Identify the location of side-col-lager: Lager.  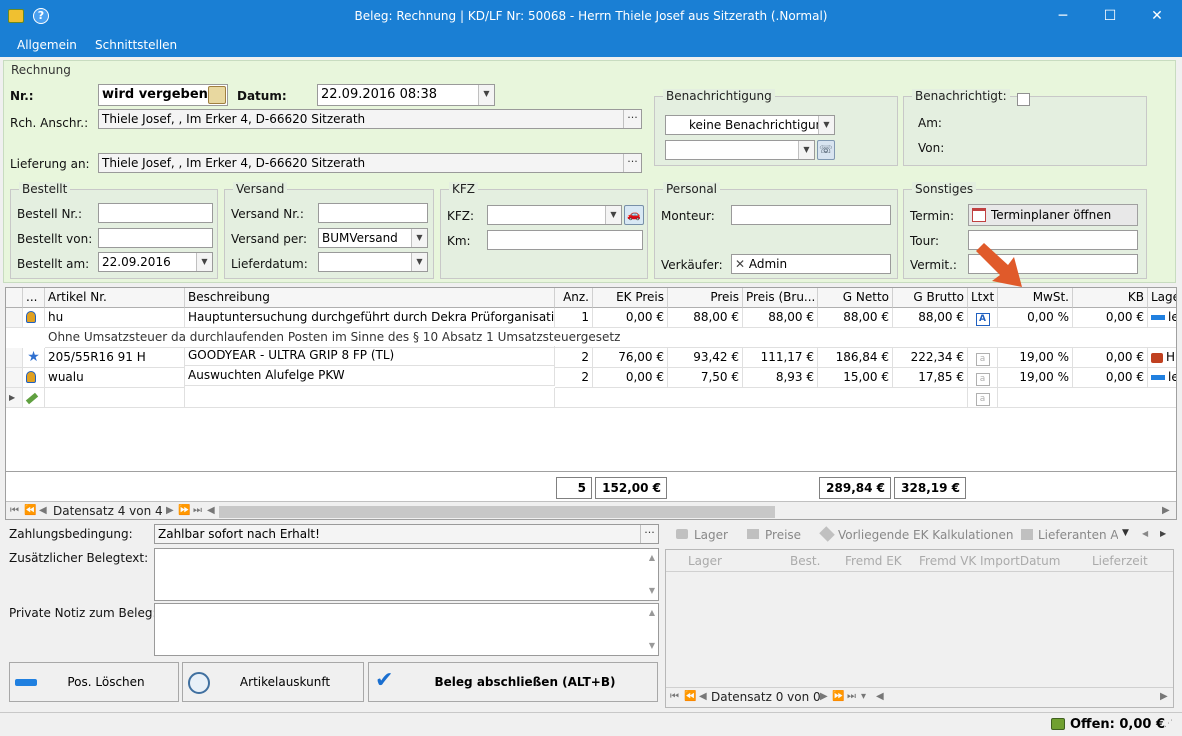
(705, 561).